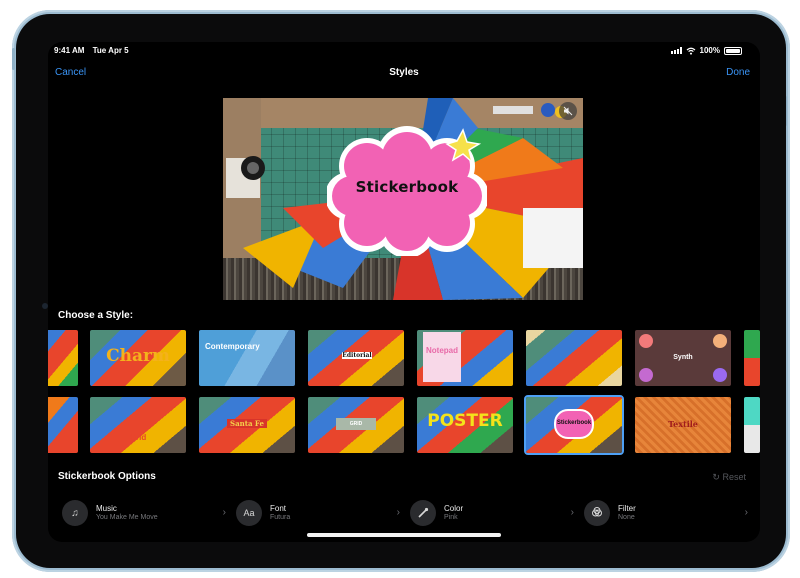 The width and height of the screenshot is (800, 578). What do you see at coordinates (465, 421) in the screenshot?
I see `style-label: POSTER` at bounding box center [465, 421].